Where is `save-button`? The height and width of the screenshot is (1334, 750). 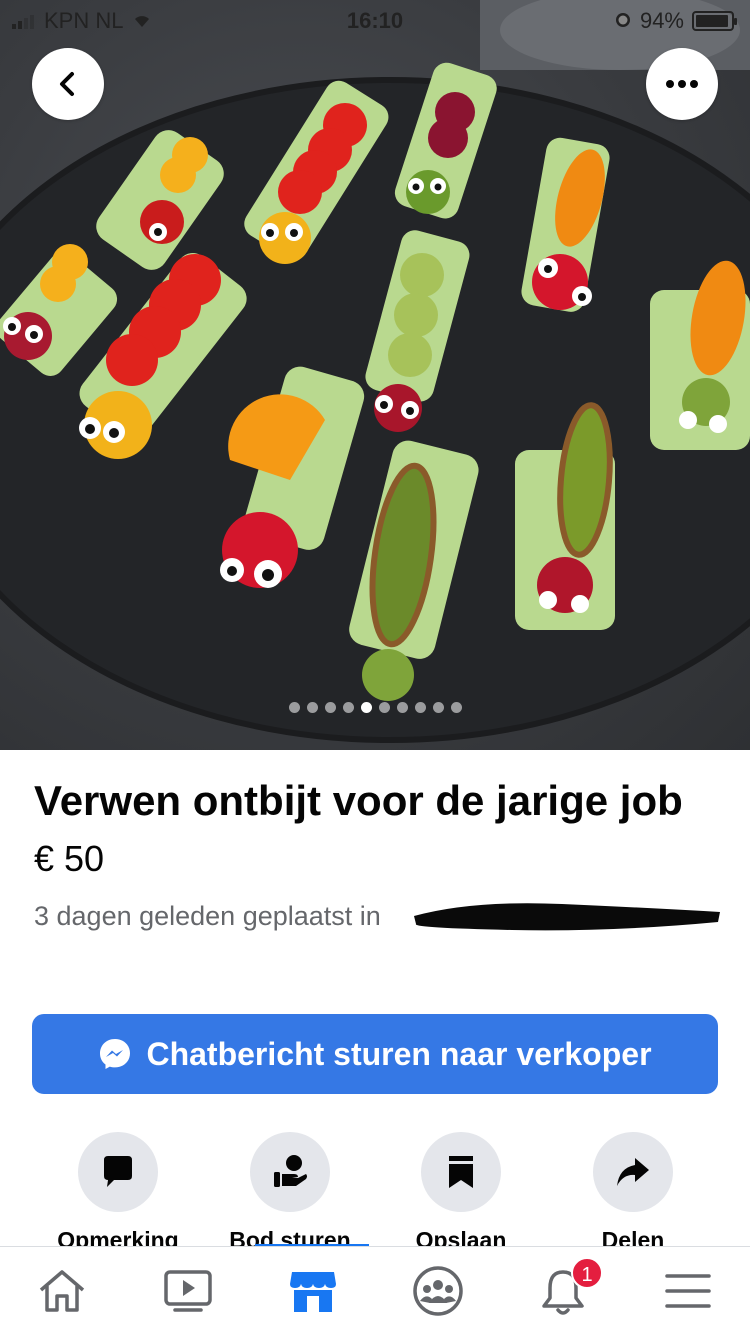
save-button is located at coordinates (461, 1172).